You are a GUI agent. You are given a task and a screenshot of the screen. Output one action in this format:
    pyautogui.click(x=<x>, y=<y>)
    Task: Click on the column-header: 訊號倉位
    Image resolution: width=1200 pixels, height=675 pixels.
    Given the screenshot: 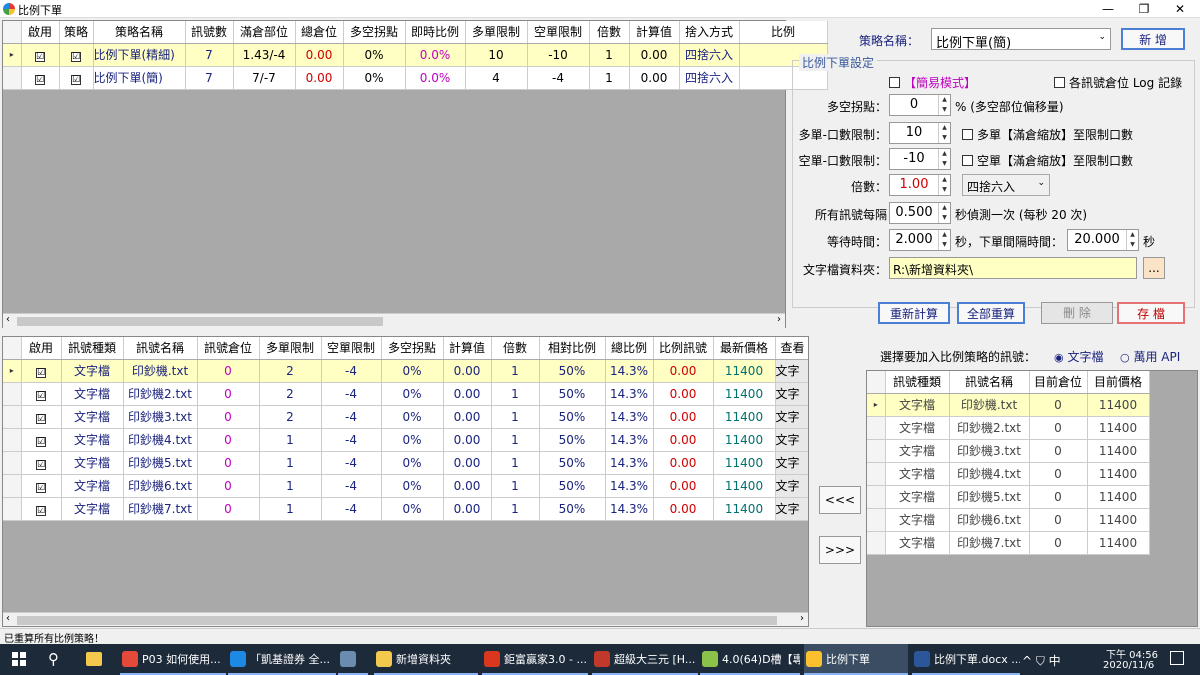 What is the action you would take?
    pyautogui.click(x=228, y=348)
    